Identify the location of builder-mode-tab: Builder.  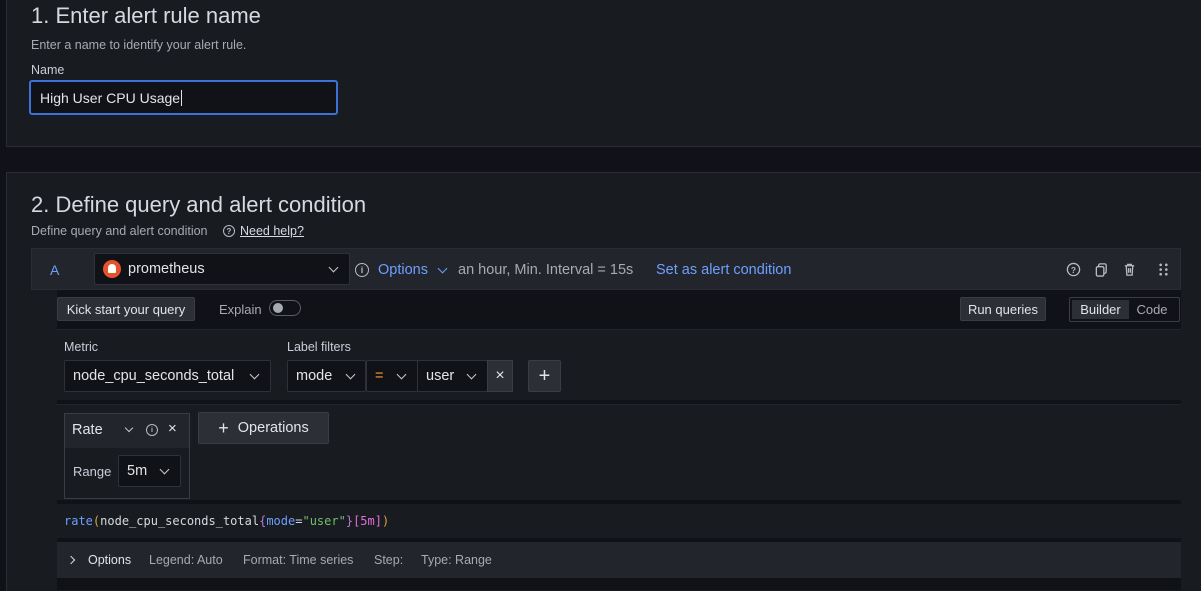
(1100, 309).